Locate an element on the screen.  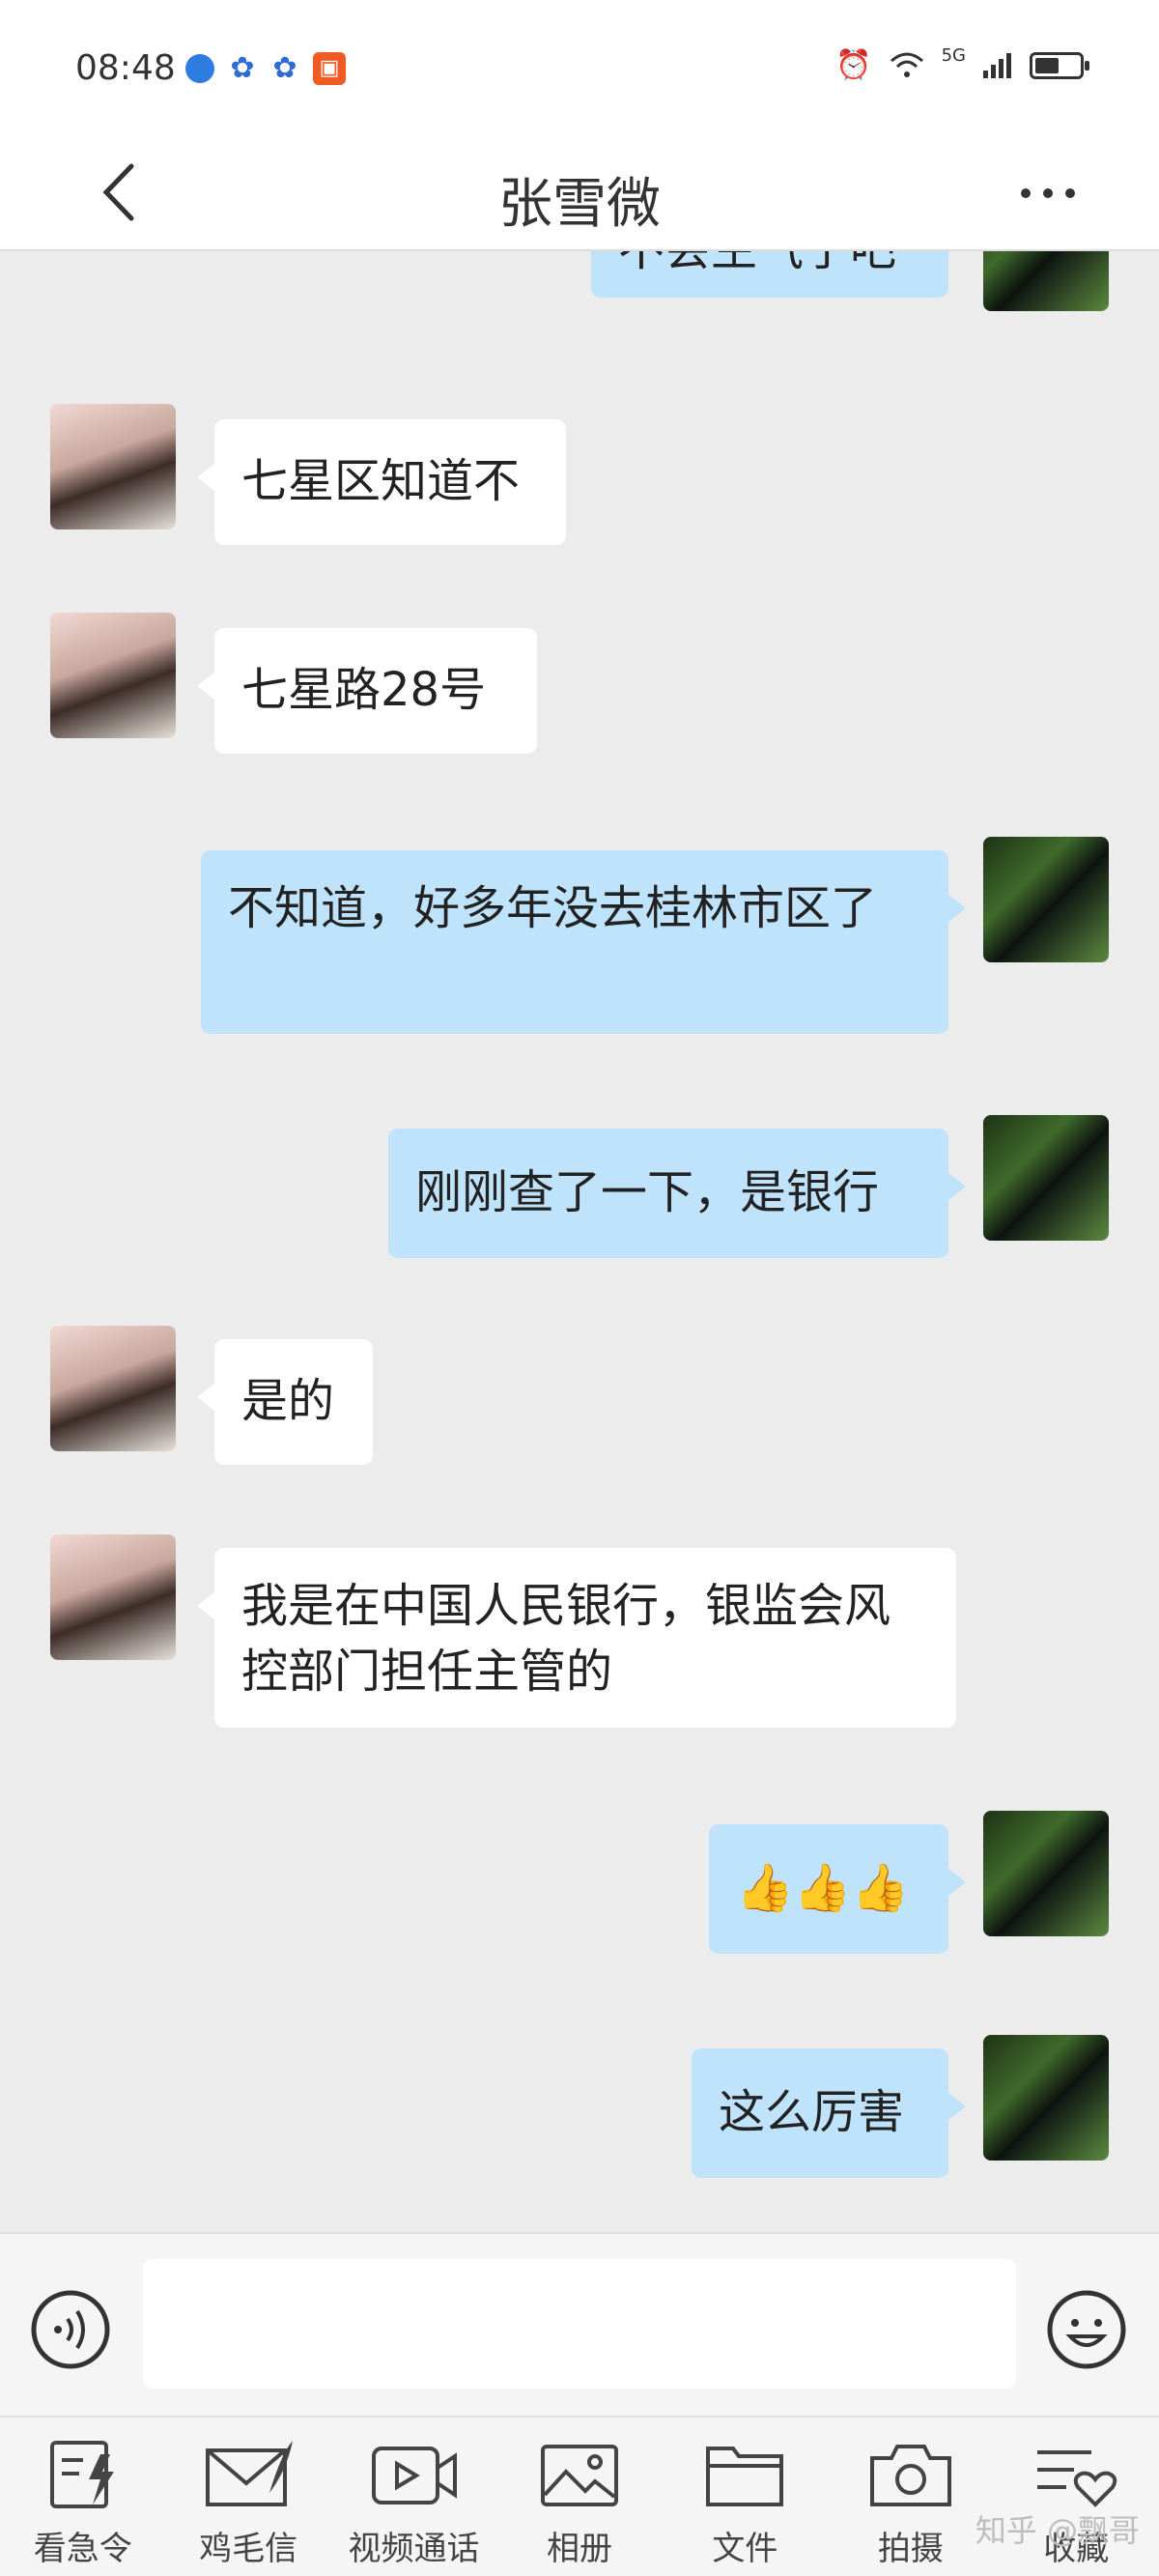
feather-letter-icon is located at coordinates (250, 2474).